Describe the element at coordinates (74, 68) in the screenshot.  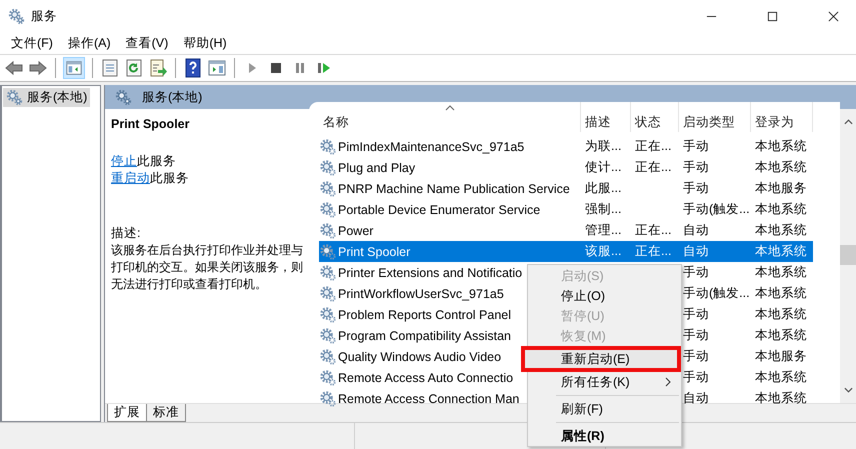
I see `console-tree-button` at that location.